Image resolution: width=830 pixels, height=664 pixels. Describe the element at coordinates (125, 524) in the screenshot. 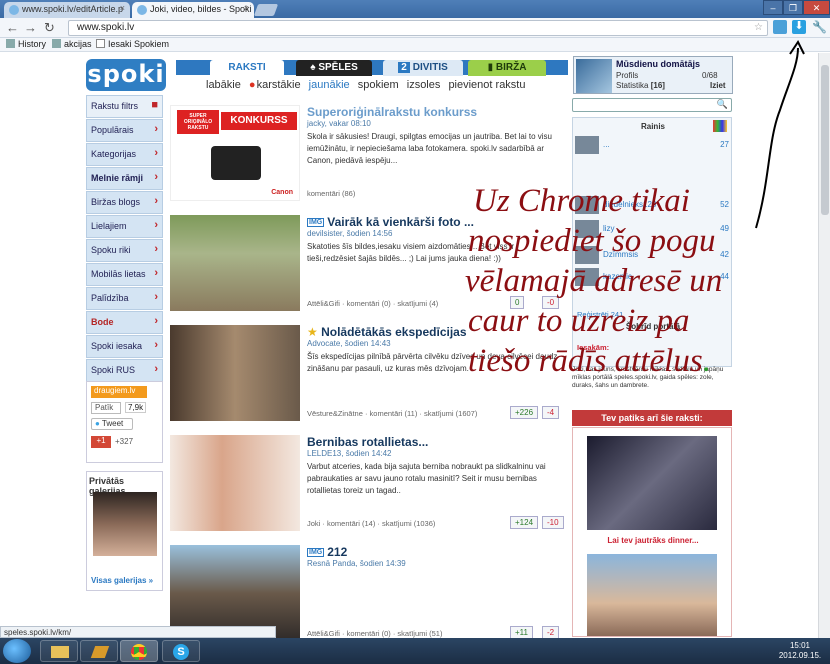

I see `gallery-photo` at that location.